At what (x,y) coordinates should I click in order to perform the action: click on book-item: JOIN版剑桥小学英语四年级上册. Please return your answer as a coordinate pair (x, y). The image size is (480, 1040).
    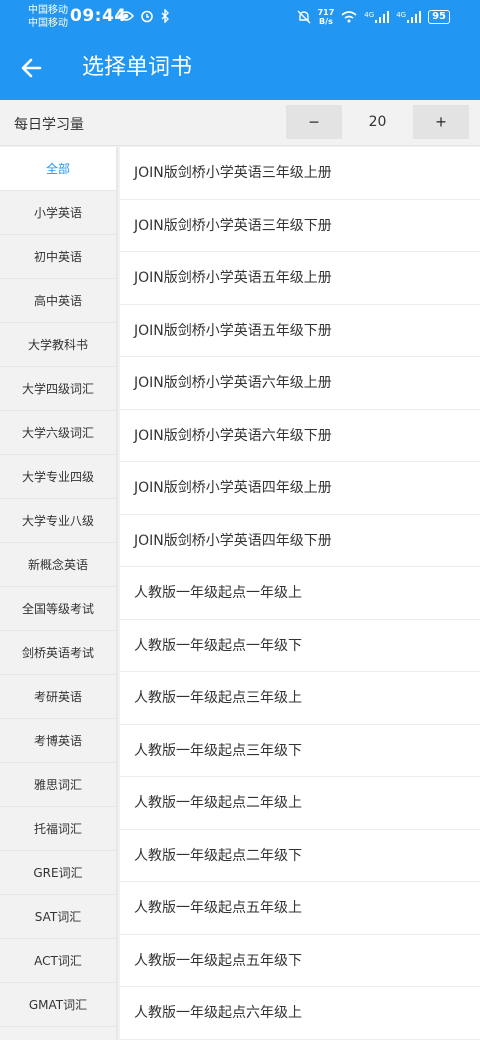
    Looking at the image, I should click on (300, 488).